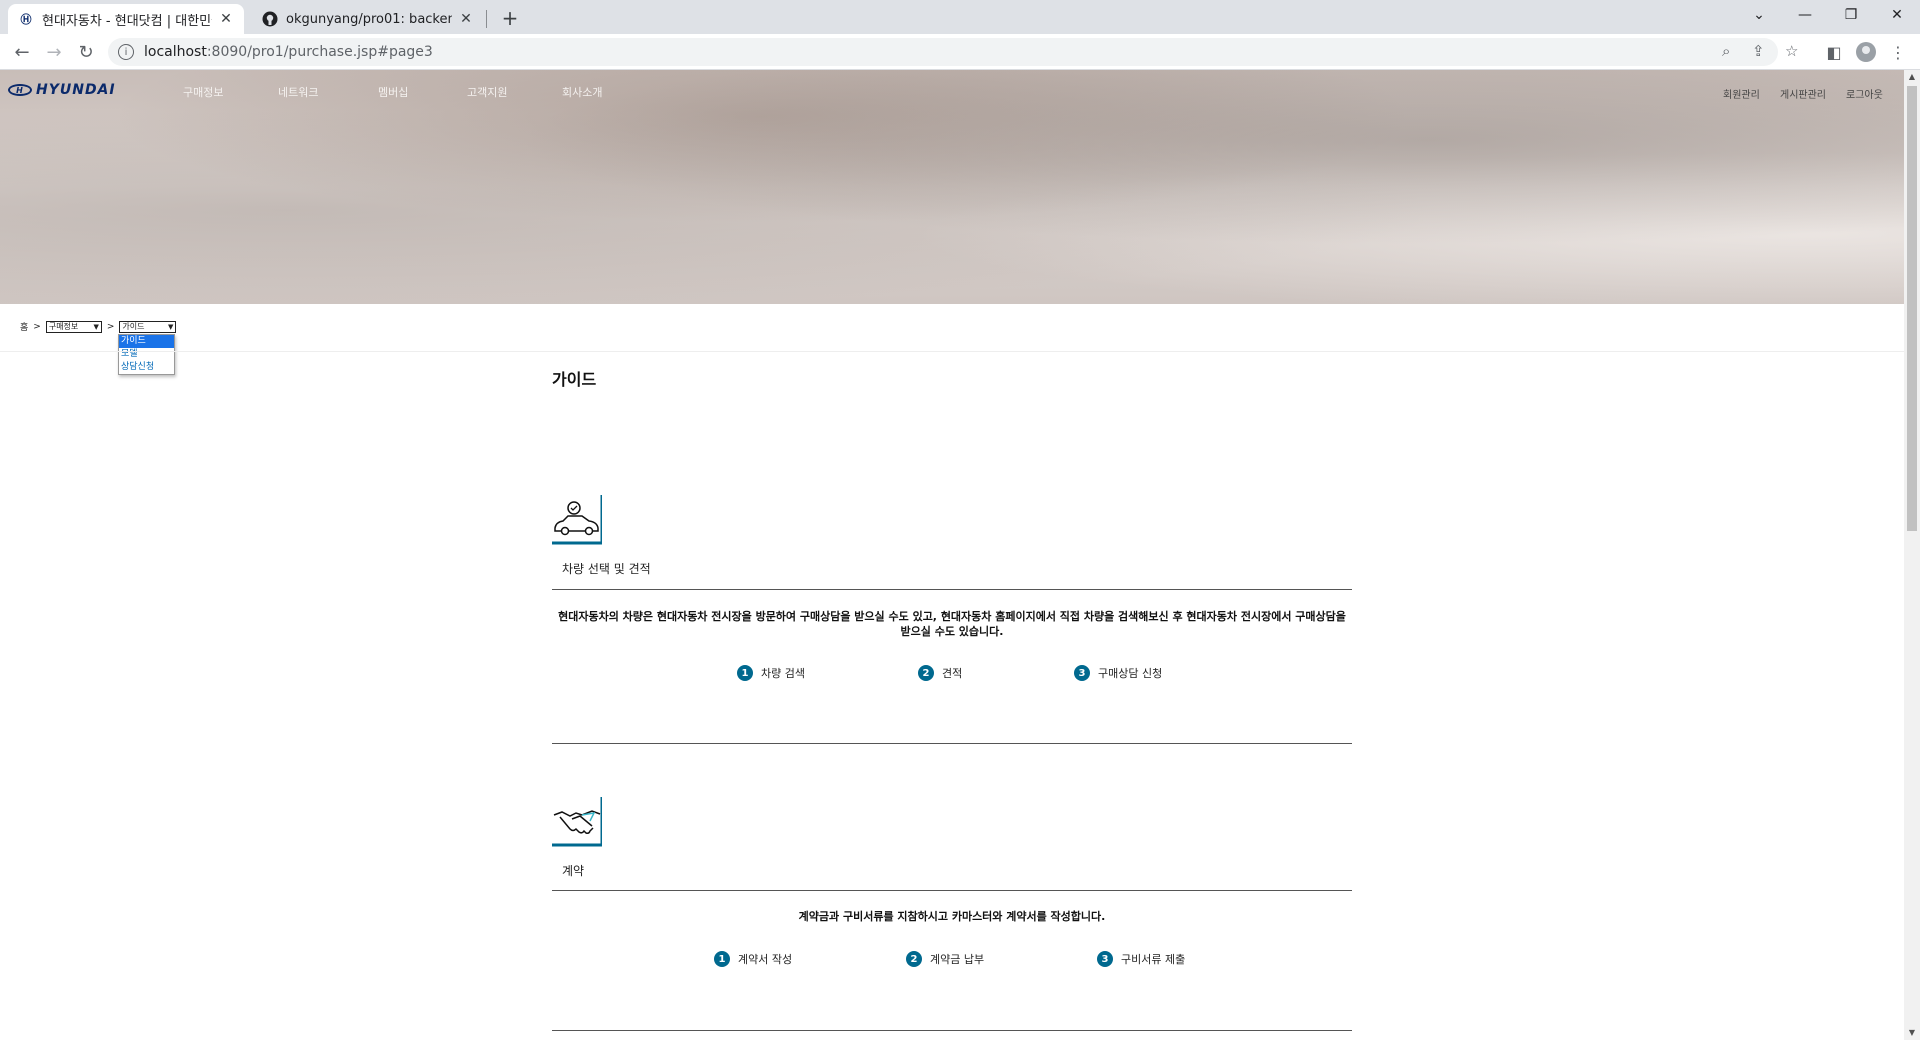 The image size is (1920, 1040). I want to click on avatar, so click(1866, 52).